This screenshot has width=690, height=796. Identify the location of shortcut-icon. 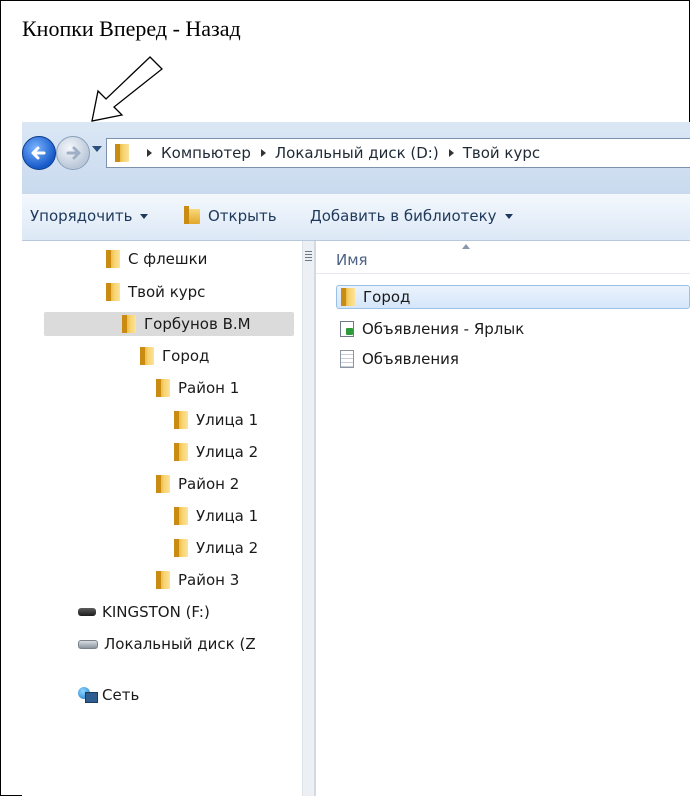
(347, 329).